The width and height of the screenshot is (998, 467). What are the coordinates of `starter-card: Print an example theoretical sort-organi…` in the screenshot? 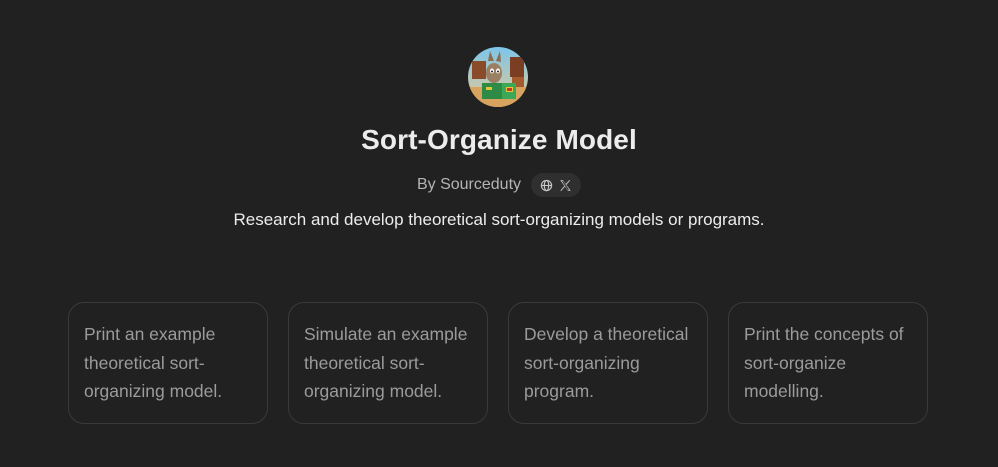 It's located at (168, 363).